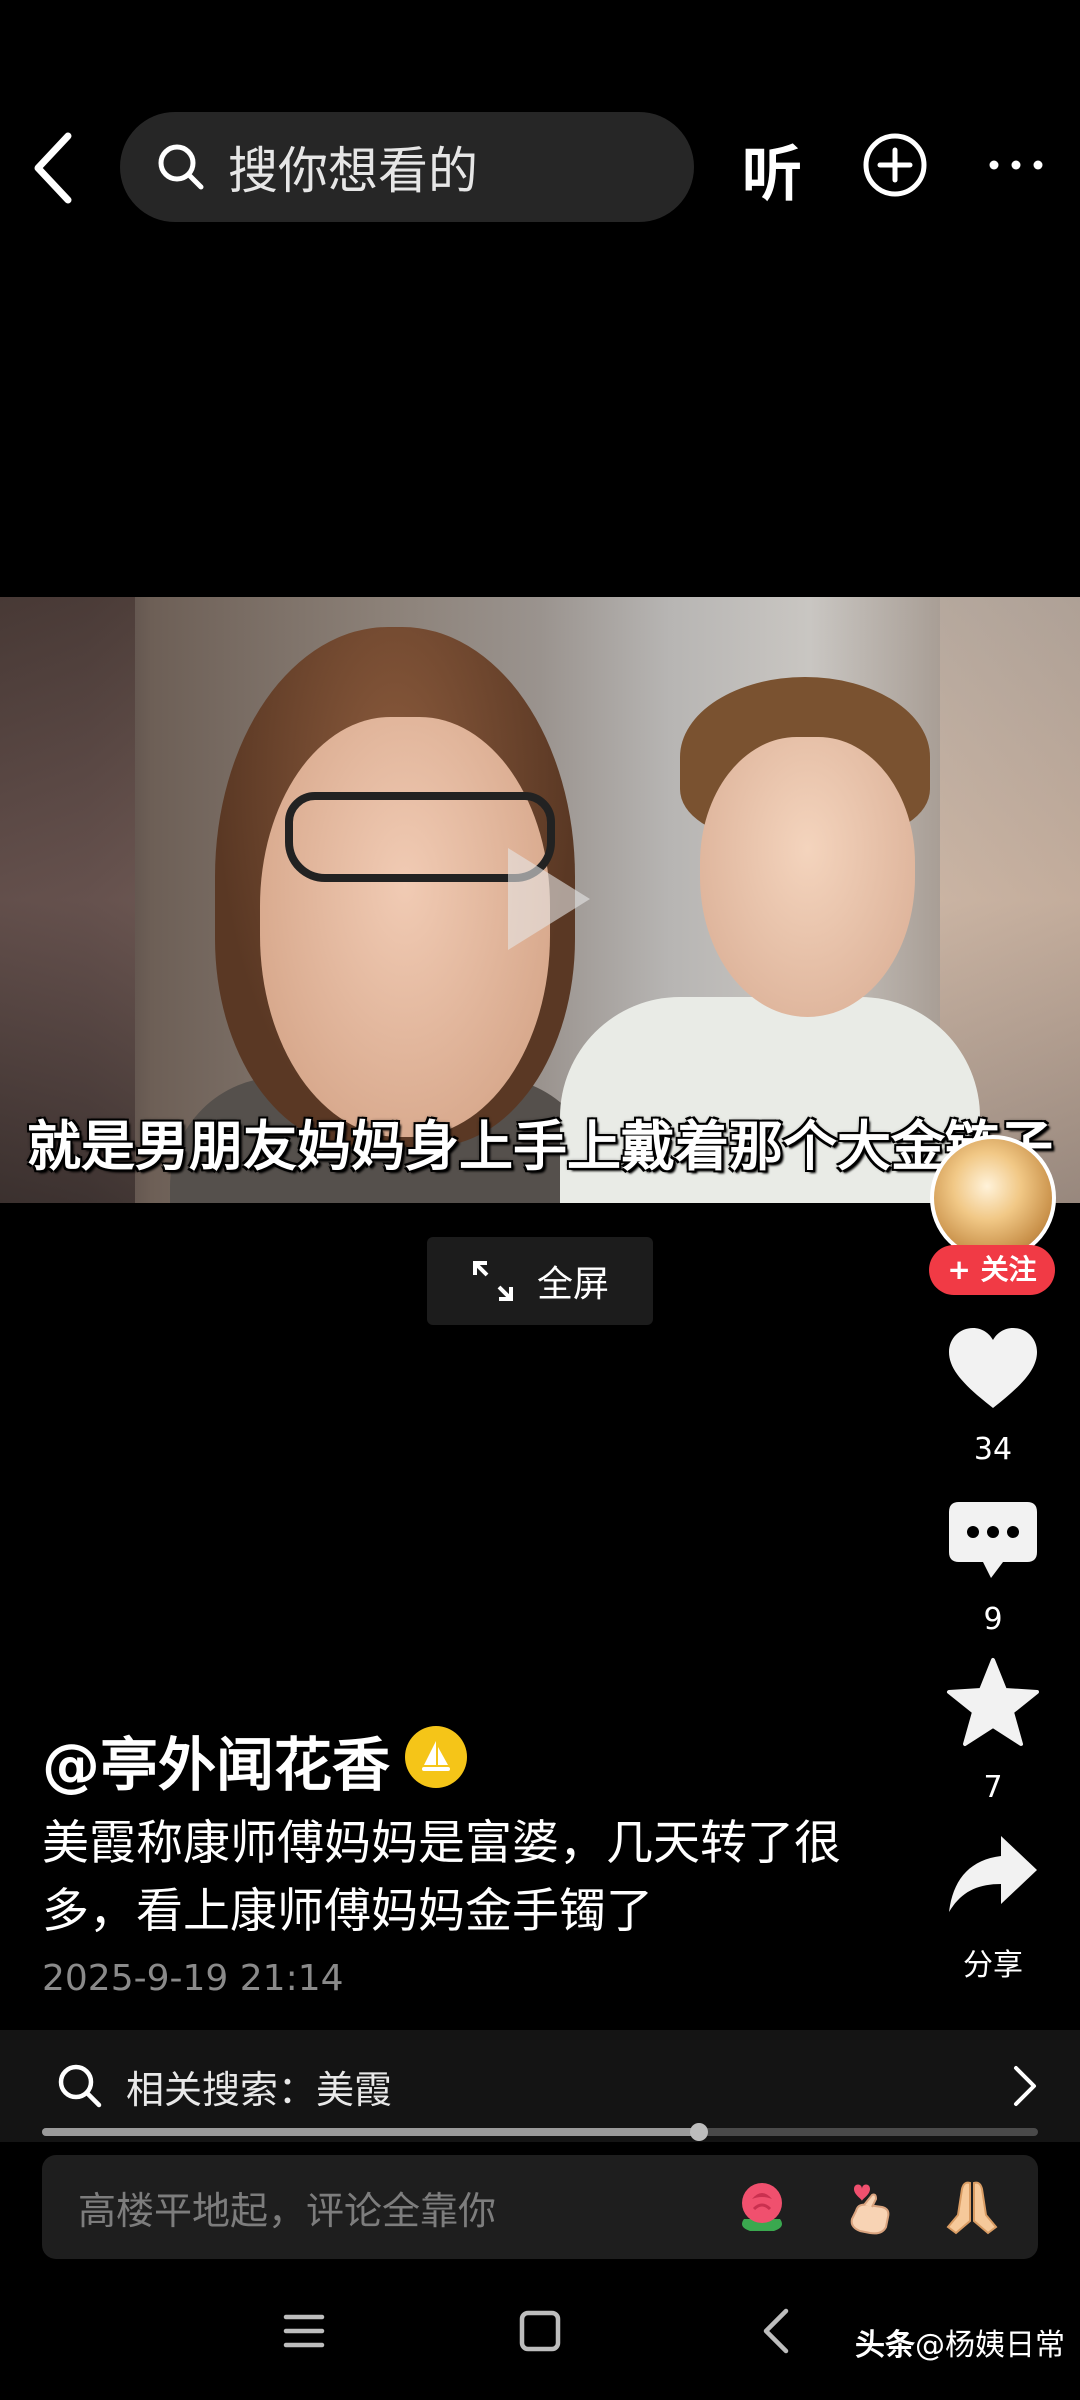 Image resolution: width=1080 pixels, height=2400 pixels. What do you see at coordinates (993, 1962) in the screenshot?
I see `share-label: 分享` at bounding box center [993, 1962].